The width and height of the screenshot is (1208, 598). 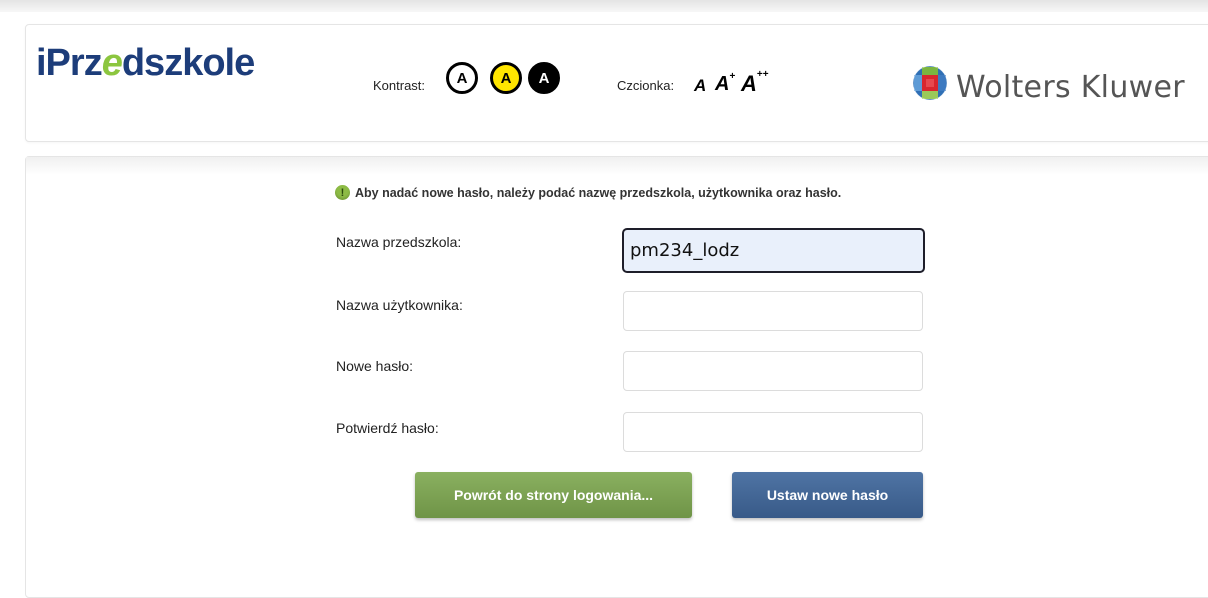 I want to click on kindergarten-name-label: Nazwa przedszkola:, so click(x=399, y=242).